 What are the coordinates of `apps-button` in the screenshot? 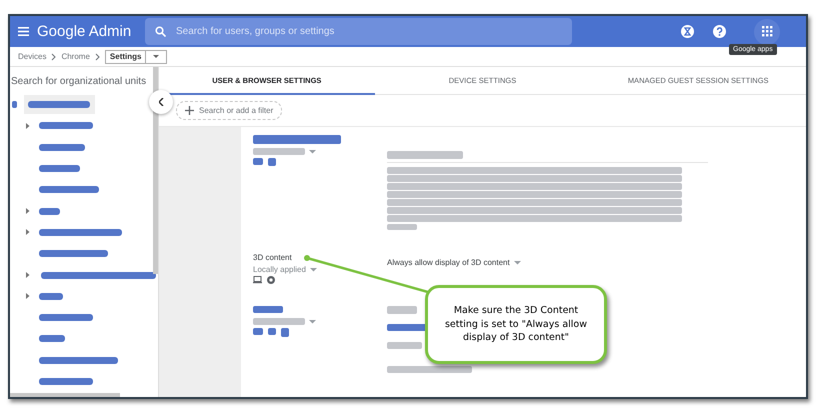 It's located at (767, 31).